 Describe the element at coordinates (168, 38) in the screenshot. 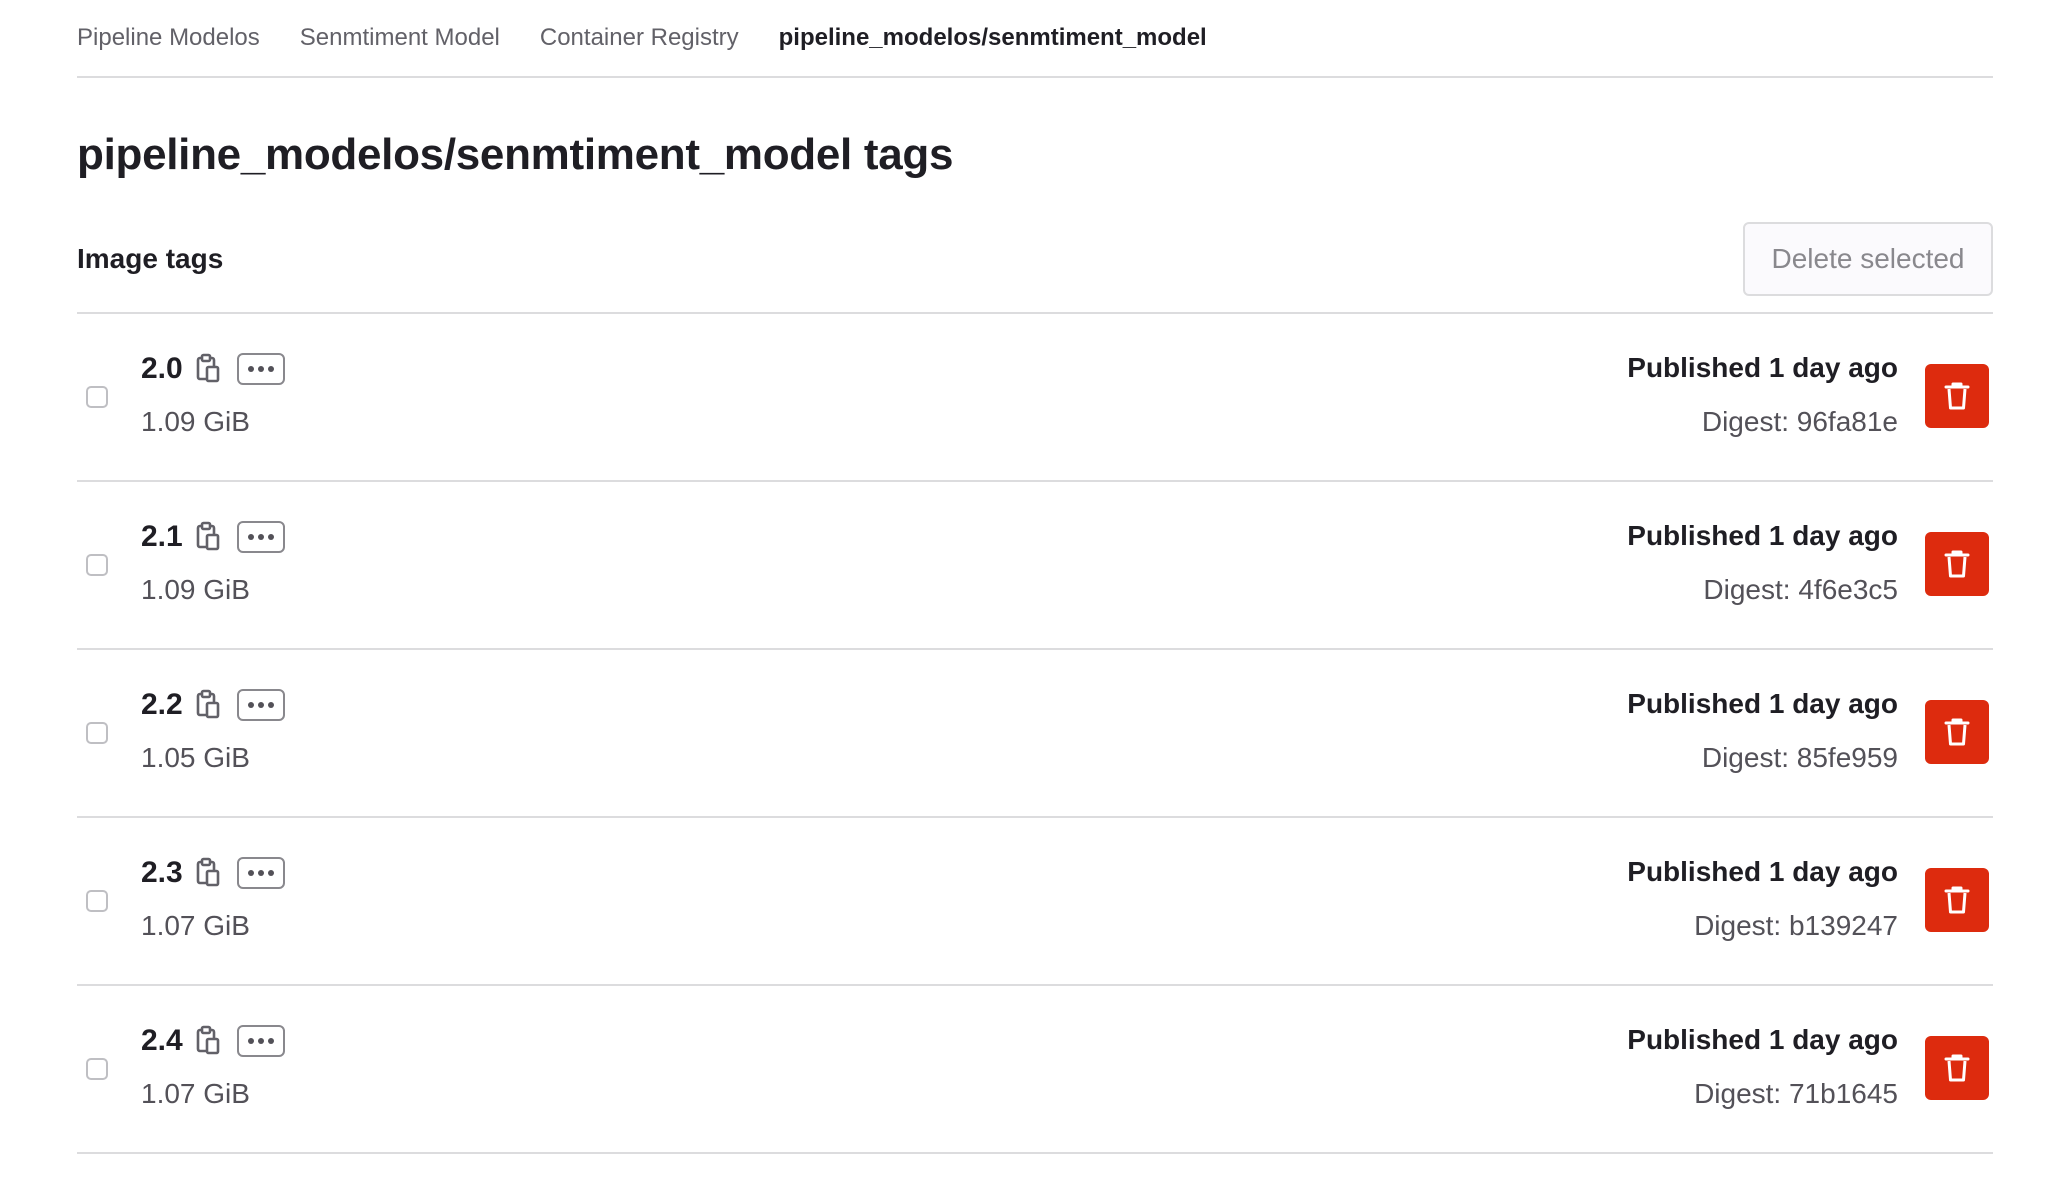

I see `breadcrumb-item-pipeline-modelos: Pipeline Modelos` at that location.